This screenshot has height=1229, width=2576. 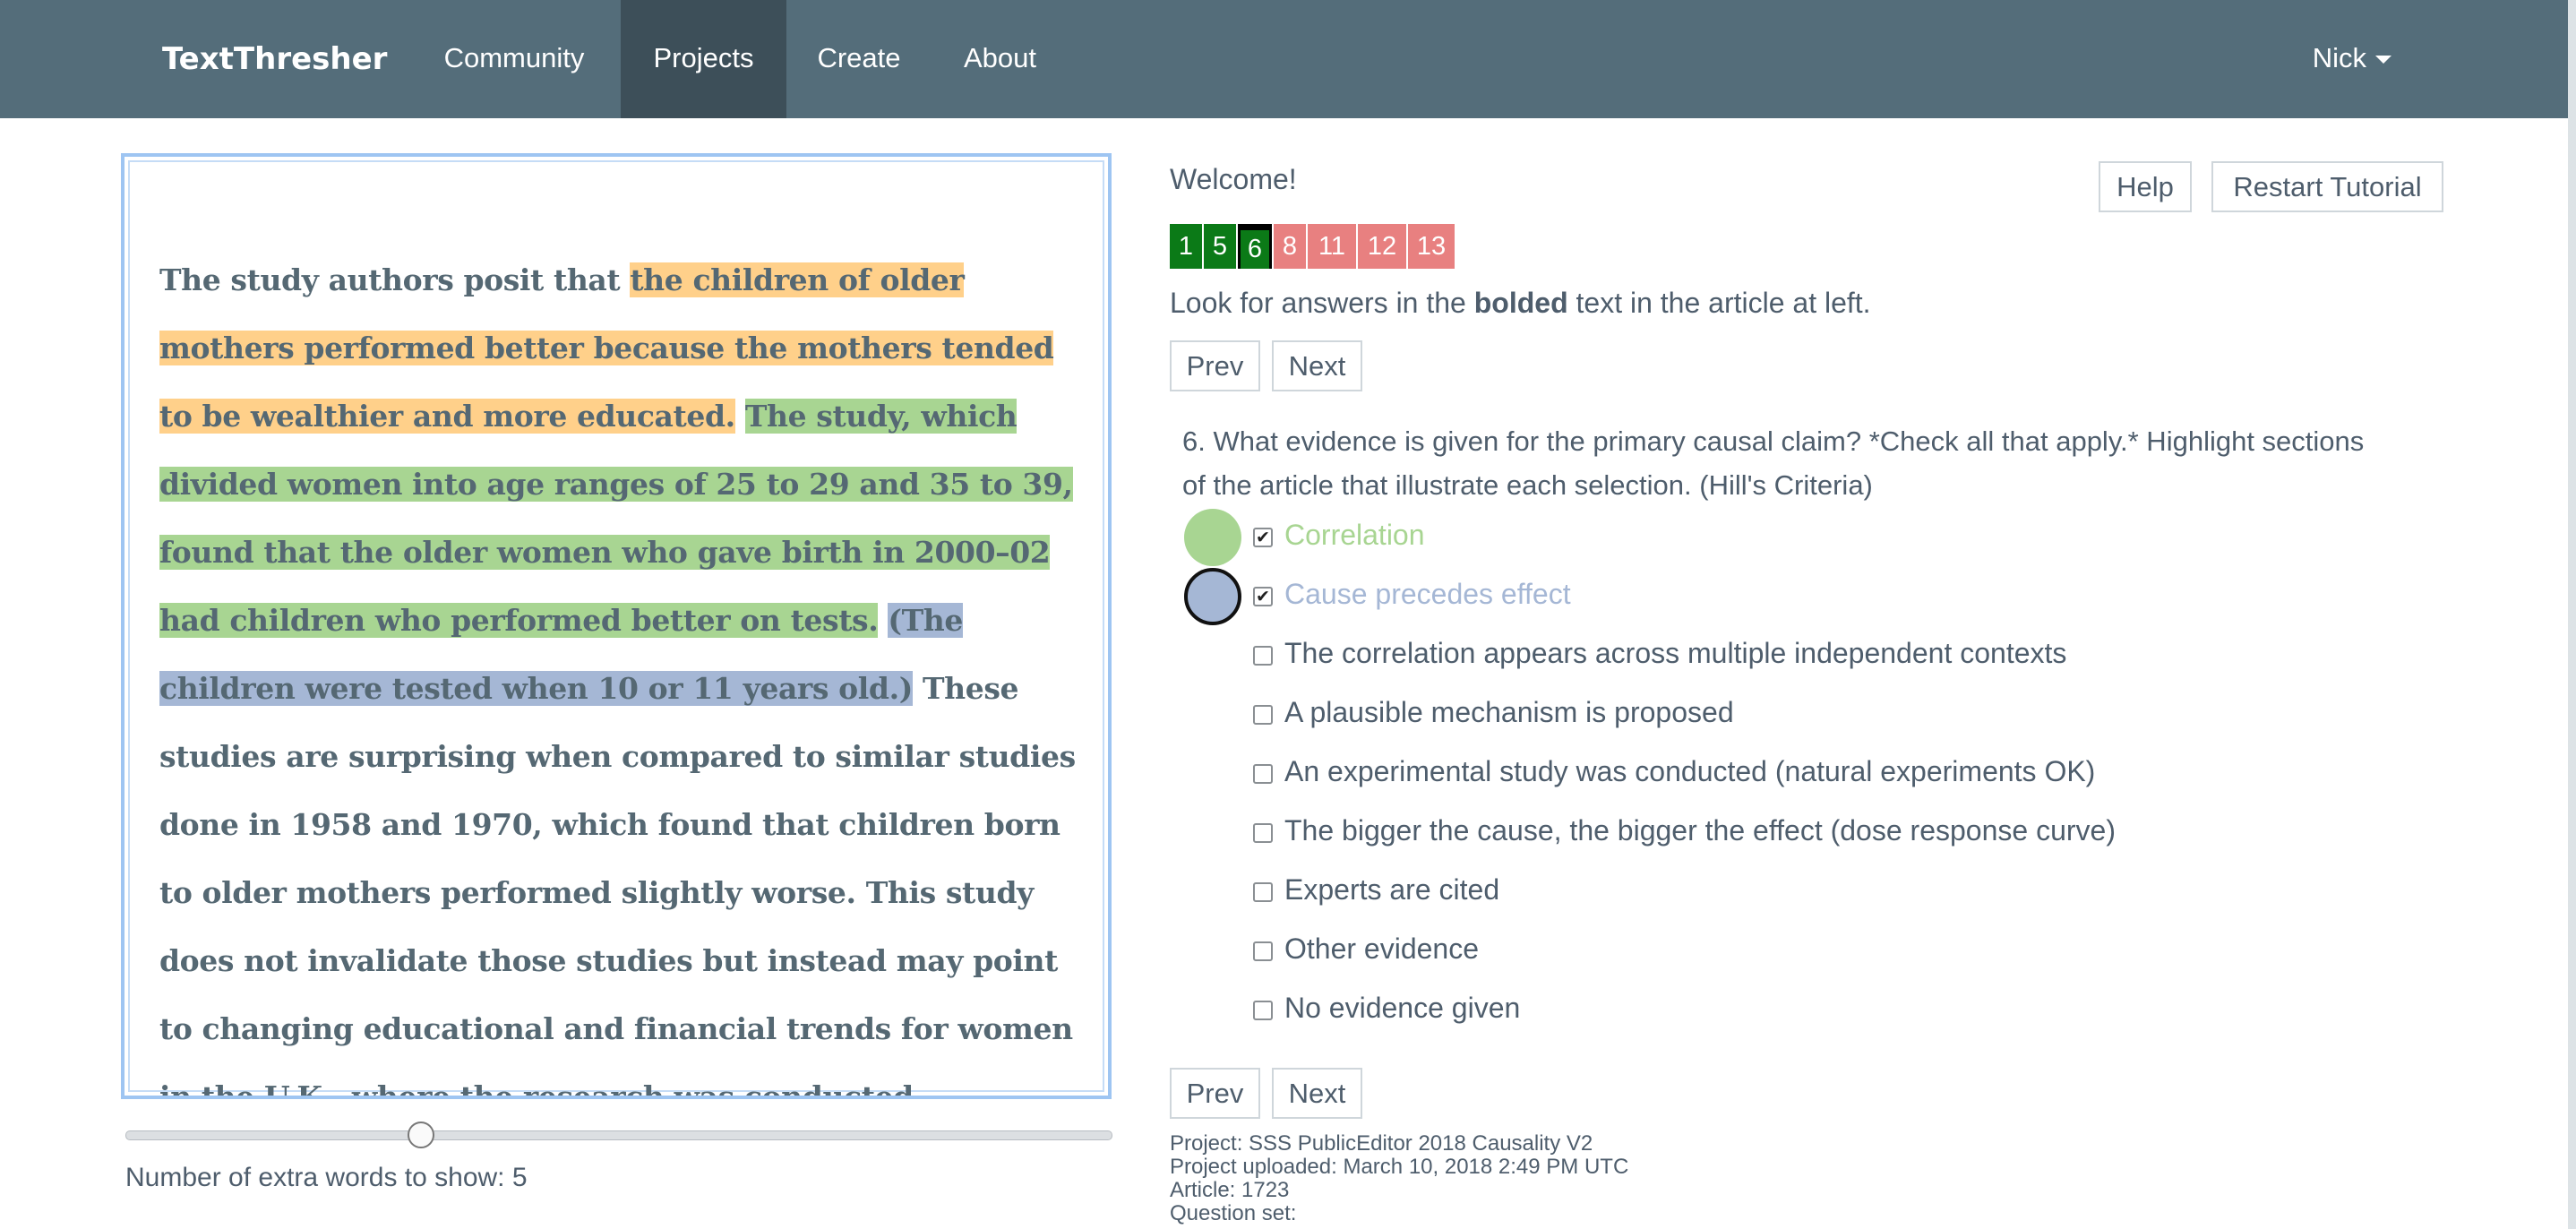 I want to click on question-nav-11: 11, so click(x=1332, y=246).